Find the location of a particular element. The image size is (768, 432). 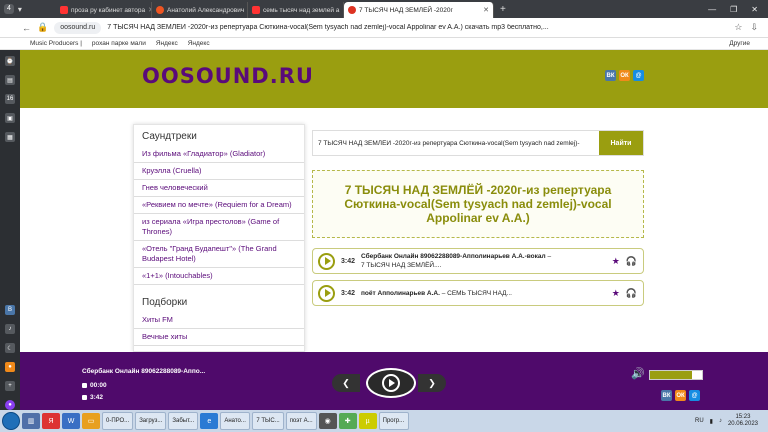

sidebar-link: Хиты FM is located at coordinates (219, 320).